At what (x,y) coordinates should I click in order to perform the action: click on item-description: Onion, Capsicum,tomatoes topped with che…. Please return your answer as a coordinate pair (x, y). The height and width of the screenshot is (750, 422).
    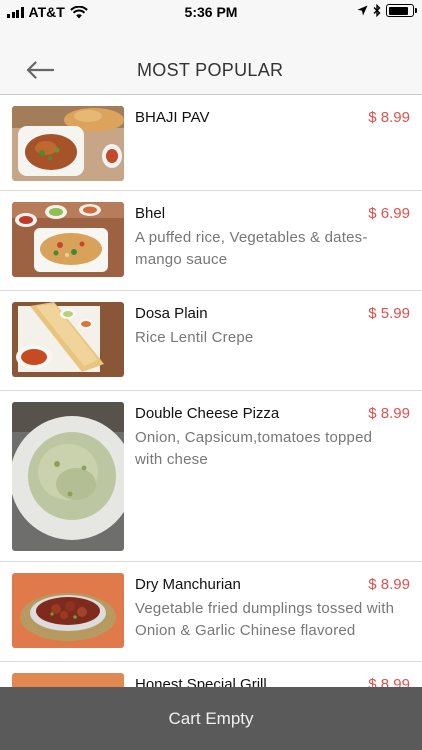
    Looking at the image, I should click on (254, 448).